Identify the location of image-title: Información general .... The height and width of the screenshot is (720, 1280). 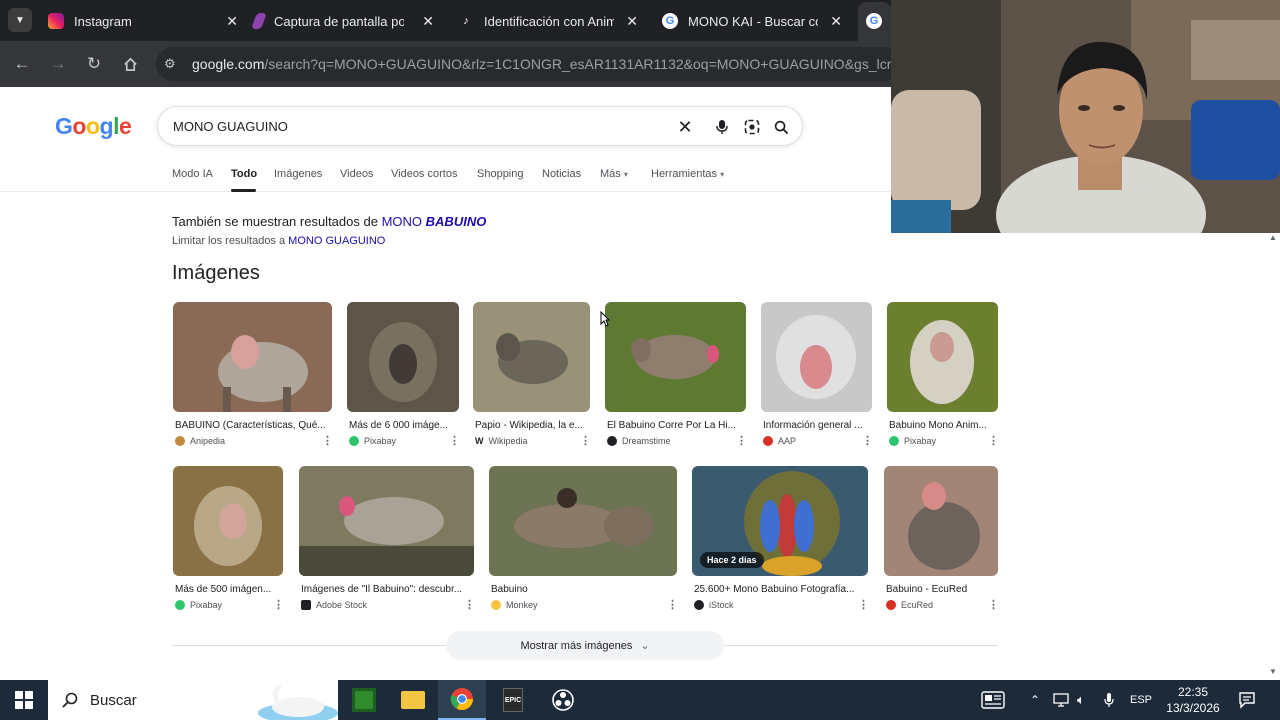
(817, 425).